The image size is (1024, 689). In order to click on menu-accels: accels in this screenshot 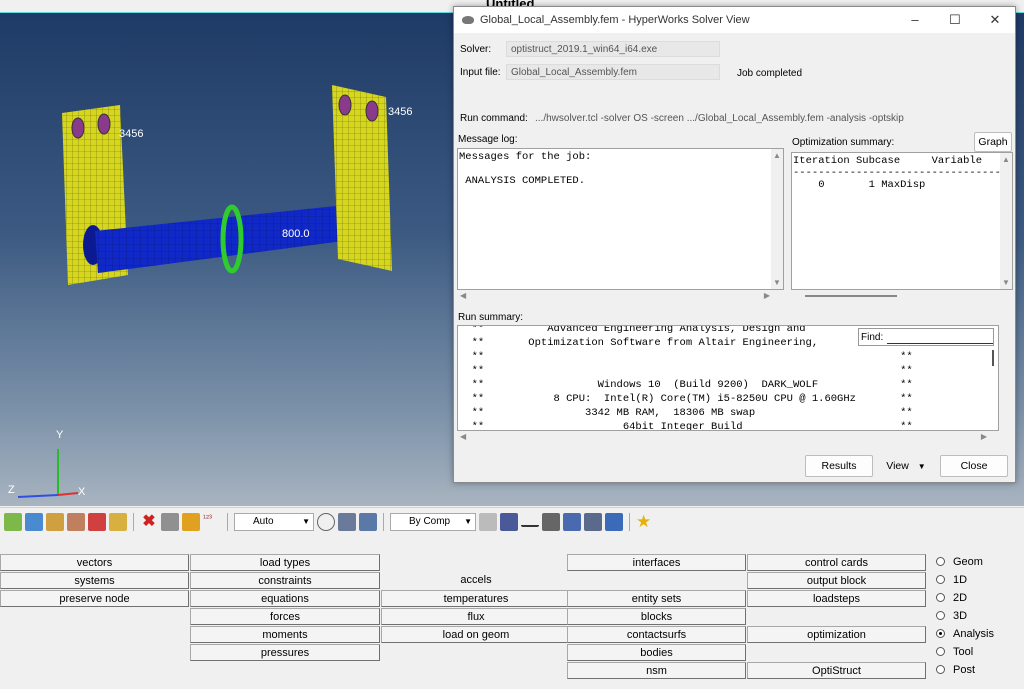, I will do `click(476, 580)`.